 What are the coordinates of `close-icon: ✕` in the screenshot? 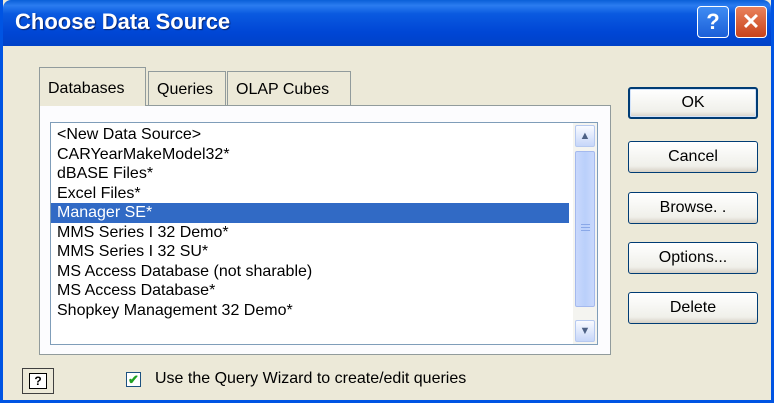 It's located at (751, 21).